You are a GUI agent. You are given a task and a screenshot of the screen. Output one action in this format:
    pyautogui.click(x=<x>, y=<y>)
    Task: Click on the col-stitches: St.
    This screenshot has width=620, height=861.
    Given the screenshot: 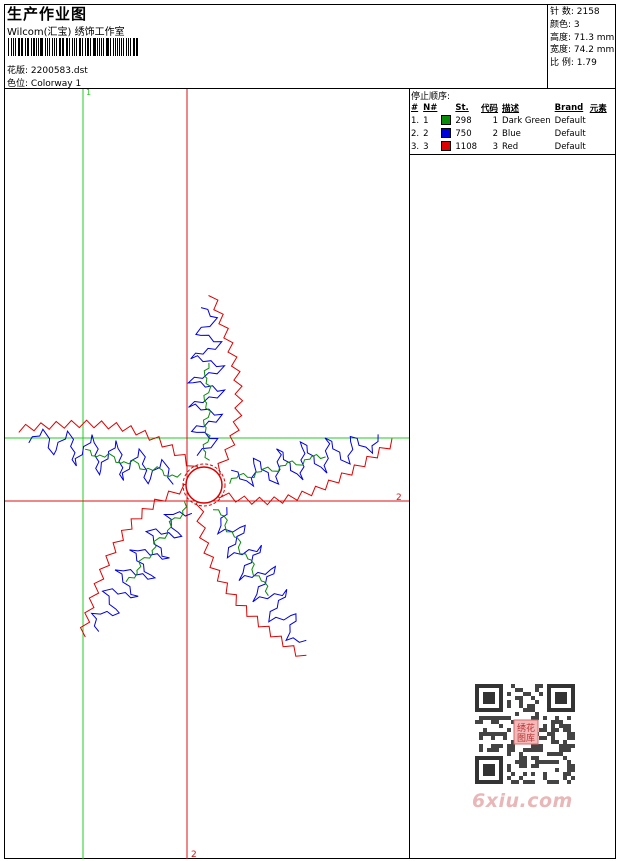 What is the action you would take?
    pyautogui.click(x=462, y=107)
    